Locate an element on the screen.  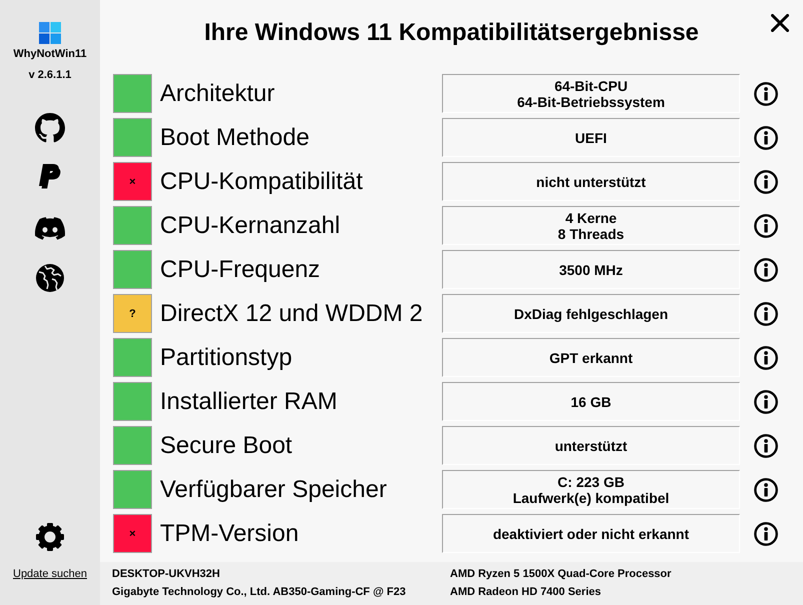
window-title: Ihre Windows 11 Kompatibilitätsergebnisse is located at coordinates (451, 32).